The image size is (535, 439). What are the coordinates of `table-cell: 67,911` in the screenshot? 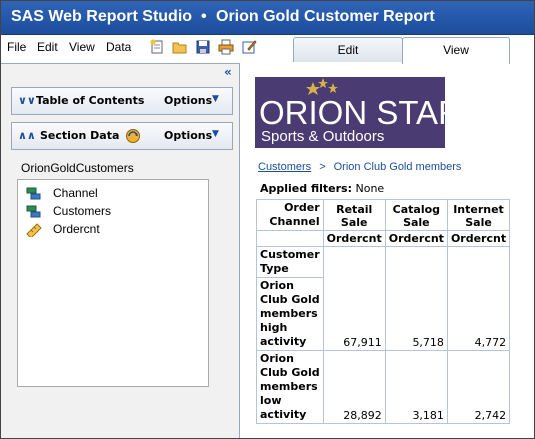 It's located at (354, 314).